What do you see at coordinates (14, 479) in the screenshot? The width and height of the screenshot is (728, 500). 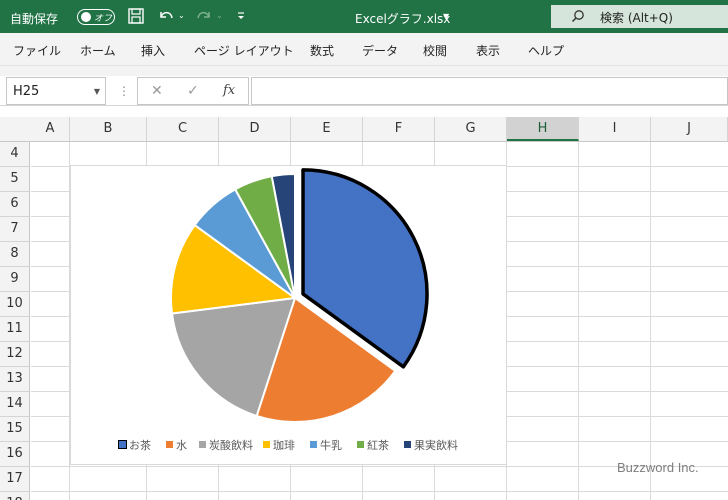 I see `row-header: 17` at bounding box center [14, 479].